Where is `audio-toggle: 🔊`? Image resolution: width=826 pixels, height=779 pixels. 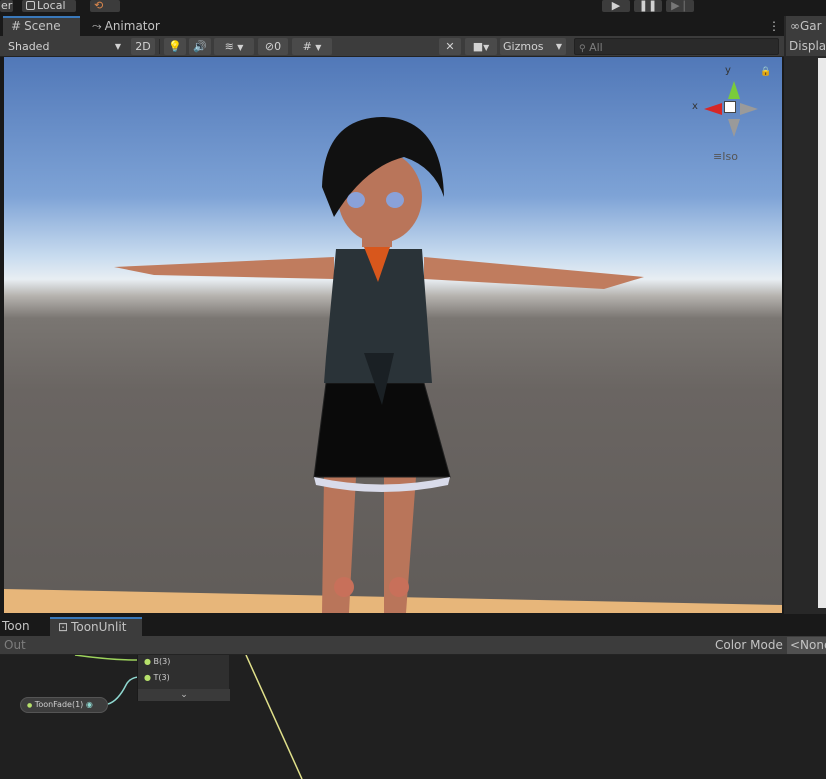 audio-toggle: 🔊 is located at coordinates (200, 46).